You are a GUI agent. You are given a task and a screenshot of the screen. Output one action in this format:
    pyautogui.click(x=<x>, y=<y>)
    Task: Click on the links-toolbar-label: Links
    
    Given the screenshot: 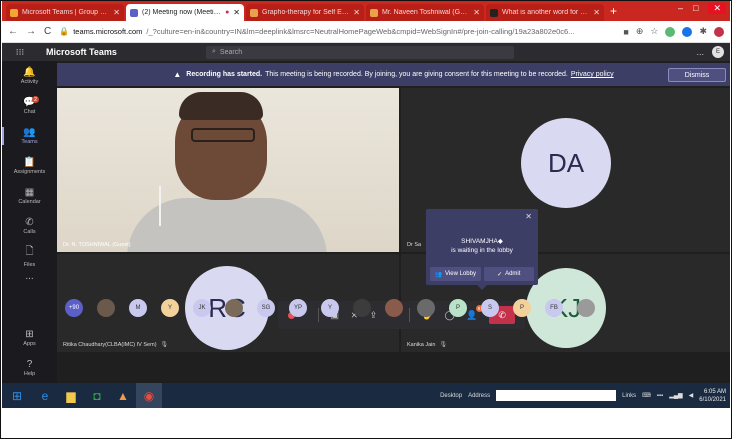 What is the action you would take?
    pyautogui.click(x=629, y=396)
    